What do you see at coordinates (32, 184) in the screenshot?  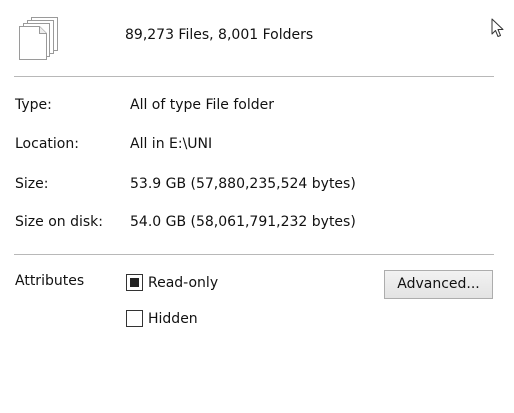 I see `size-label: Size:` at bounding box center [32, 184].